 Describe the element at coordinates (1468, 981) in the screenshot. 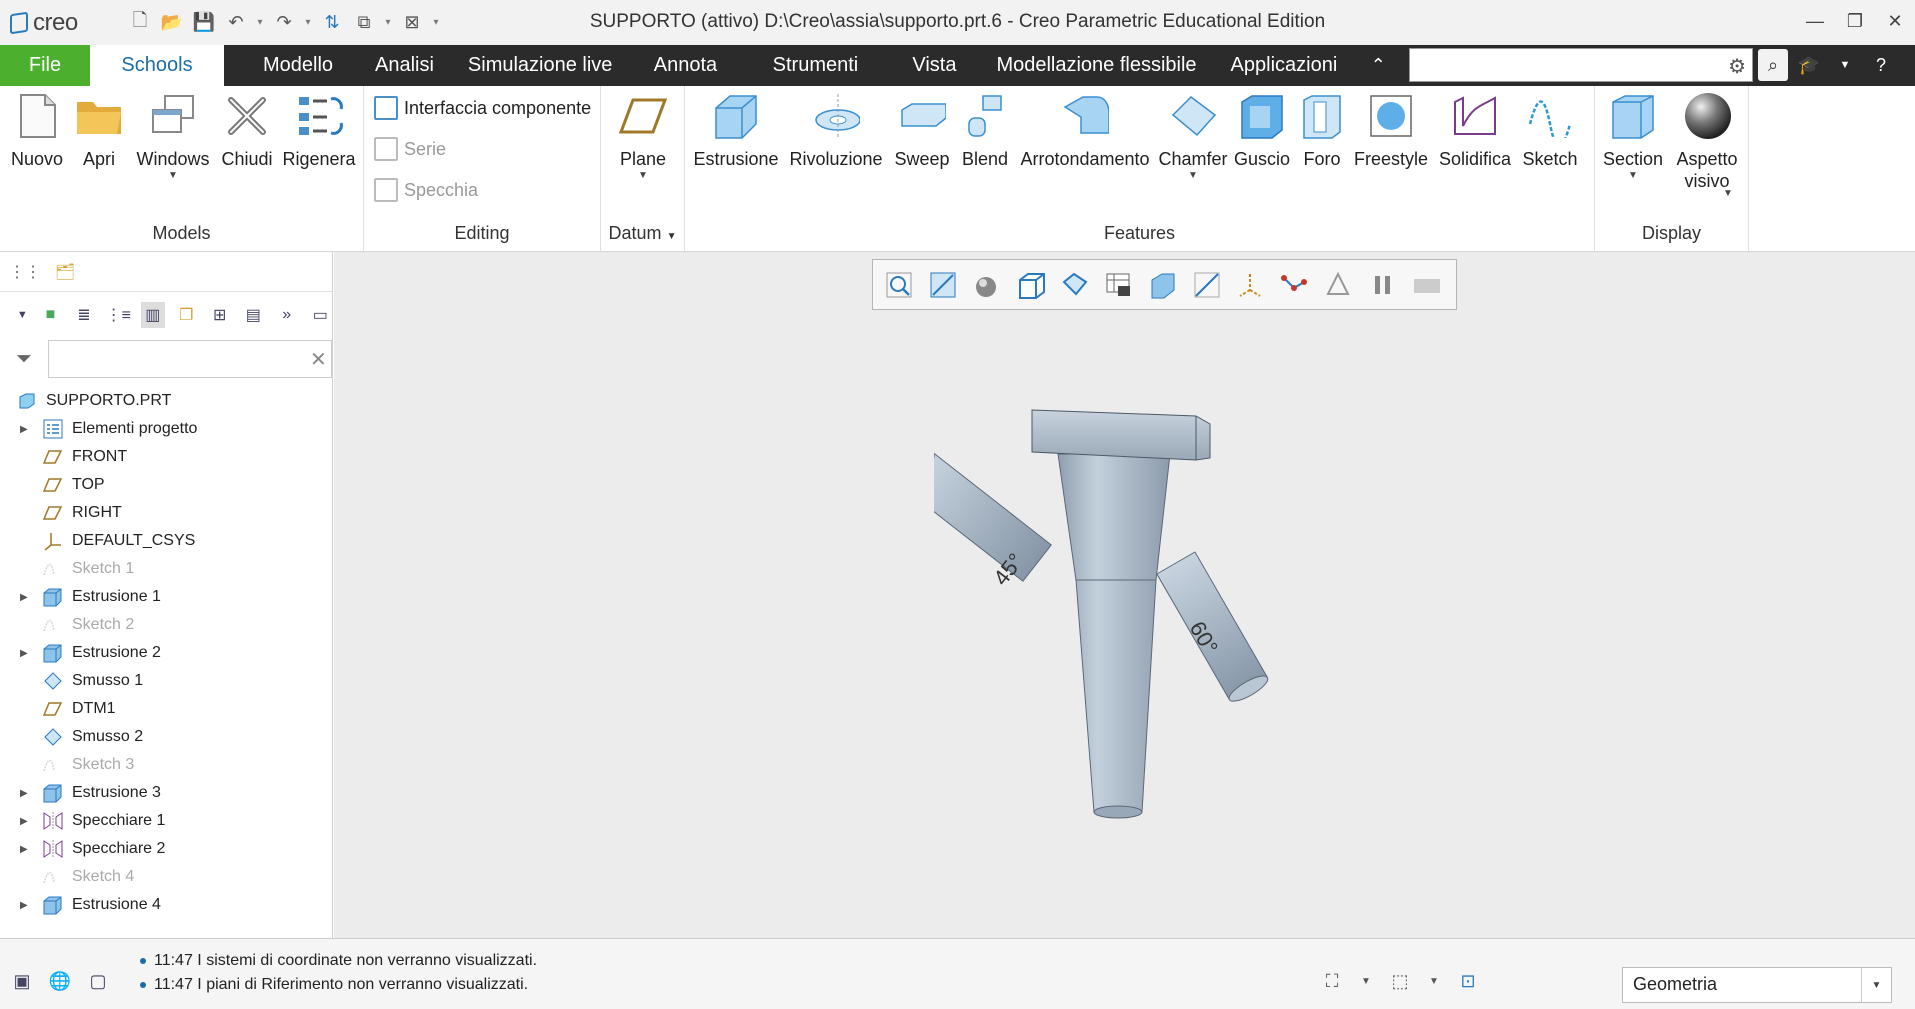

I see `smart-select-icon: ⊡` at that location.